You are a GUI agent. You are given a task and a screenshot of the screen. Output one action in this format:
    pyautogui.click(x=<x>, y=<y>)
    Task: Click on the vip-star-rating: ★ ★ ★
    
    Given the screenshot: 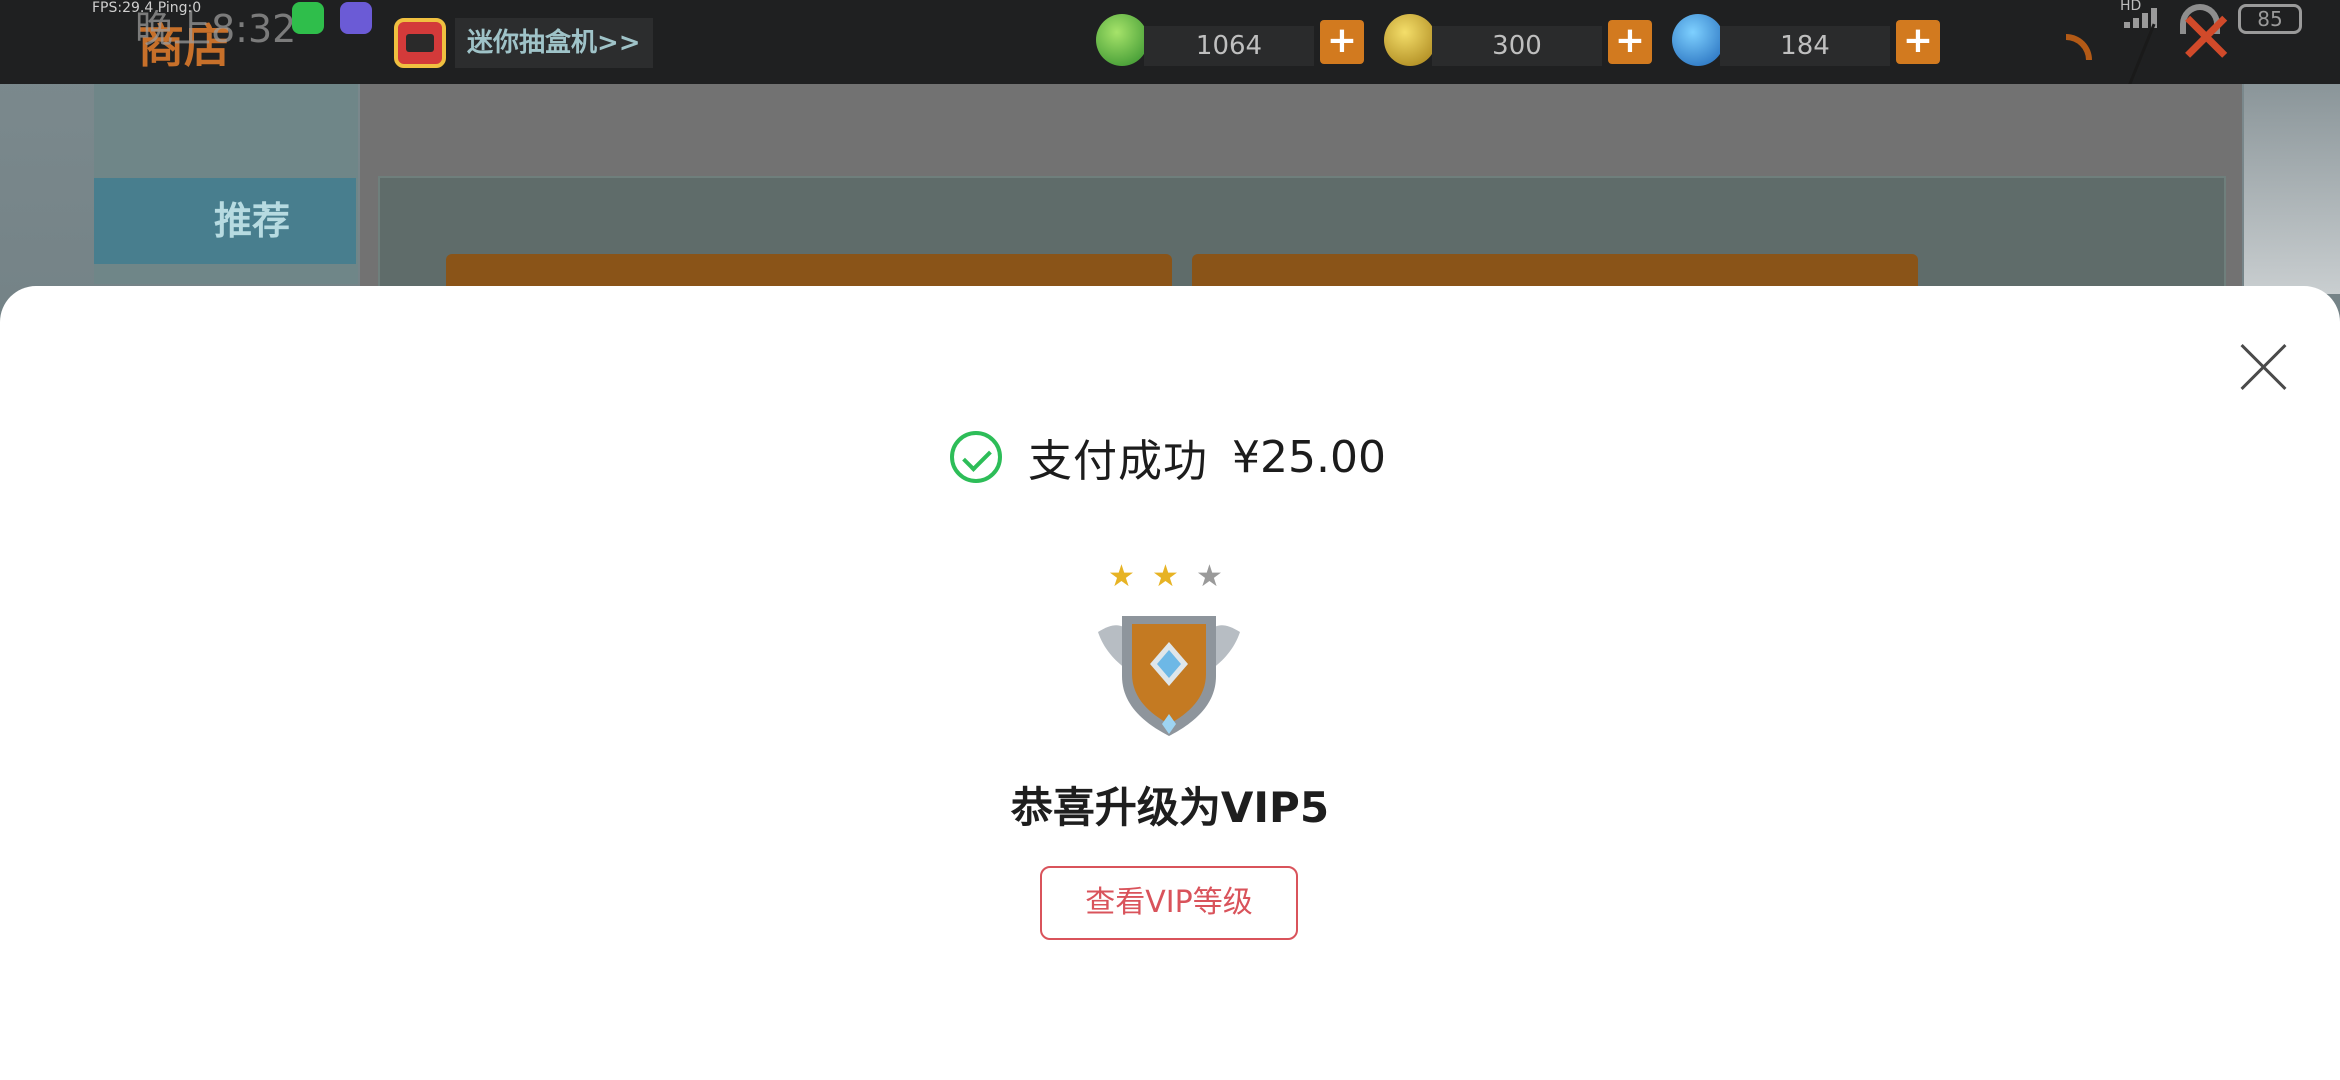 What is the action you would take?
    pyautogui.click(x=1168, y=577)
    